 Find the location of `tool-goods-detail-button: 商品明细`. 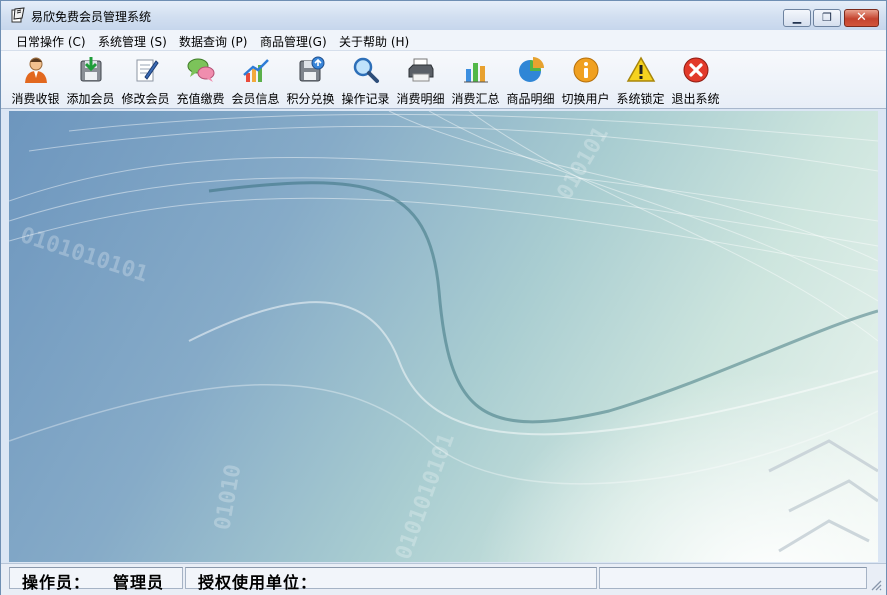

tool-goods-detail-button: 商品明细 is located at coordinates (530, 80).